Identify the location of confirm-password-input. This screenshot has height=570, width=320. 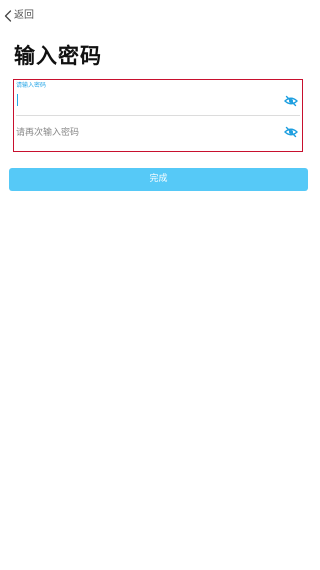
(141, 133).